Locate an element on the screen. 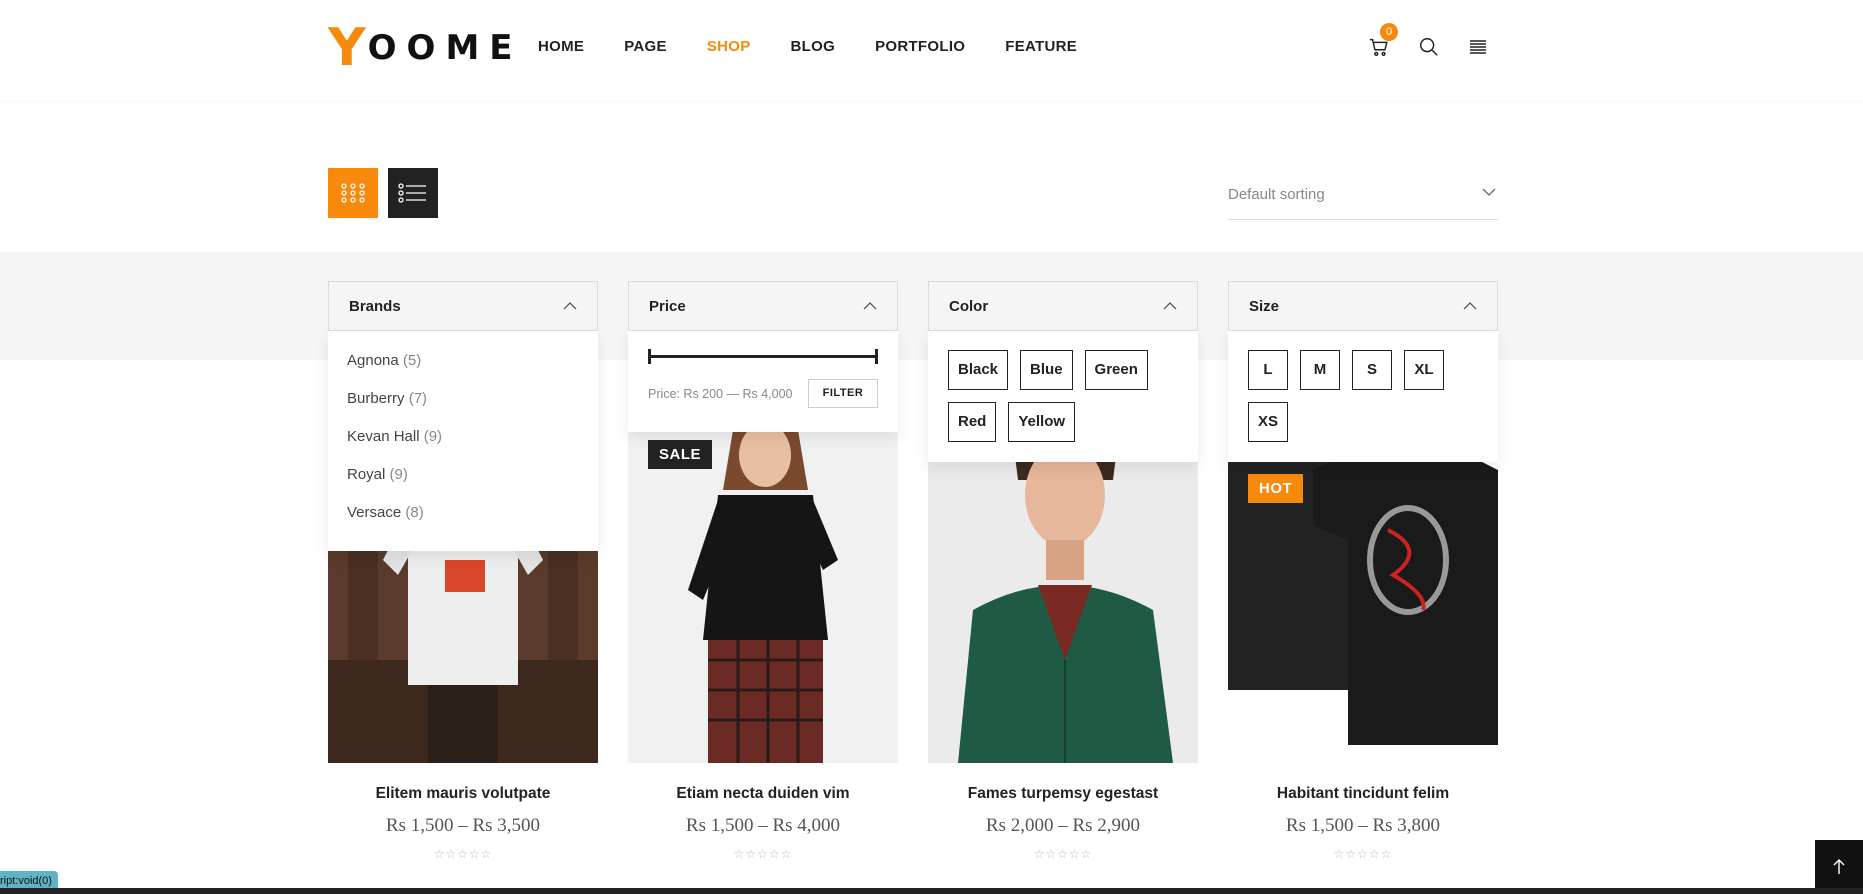  logo-wordmark: OOME is located at coordinates (445, 48).